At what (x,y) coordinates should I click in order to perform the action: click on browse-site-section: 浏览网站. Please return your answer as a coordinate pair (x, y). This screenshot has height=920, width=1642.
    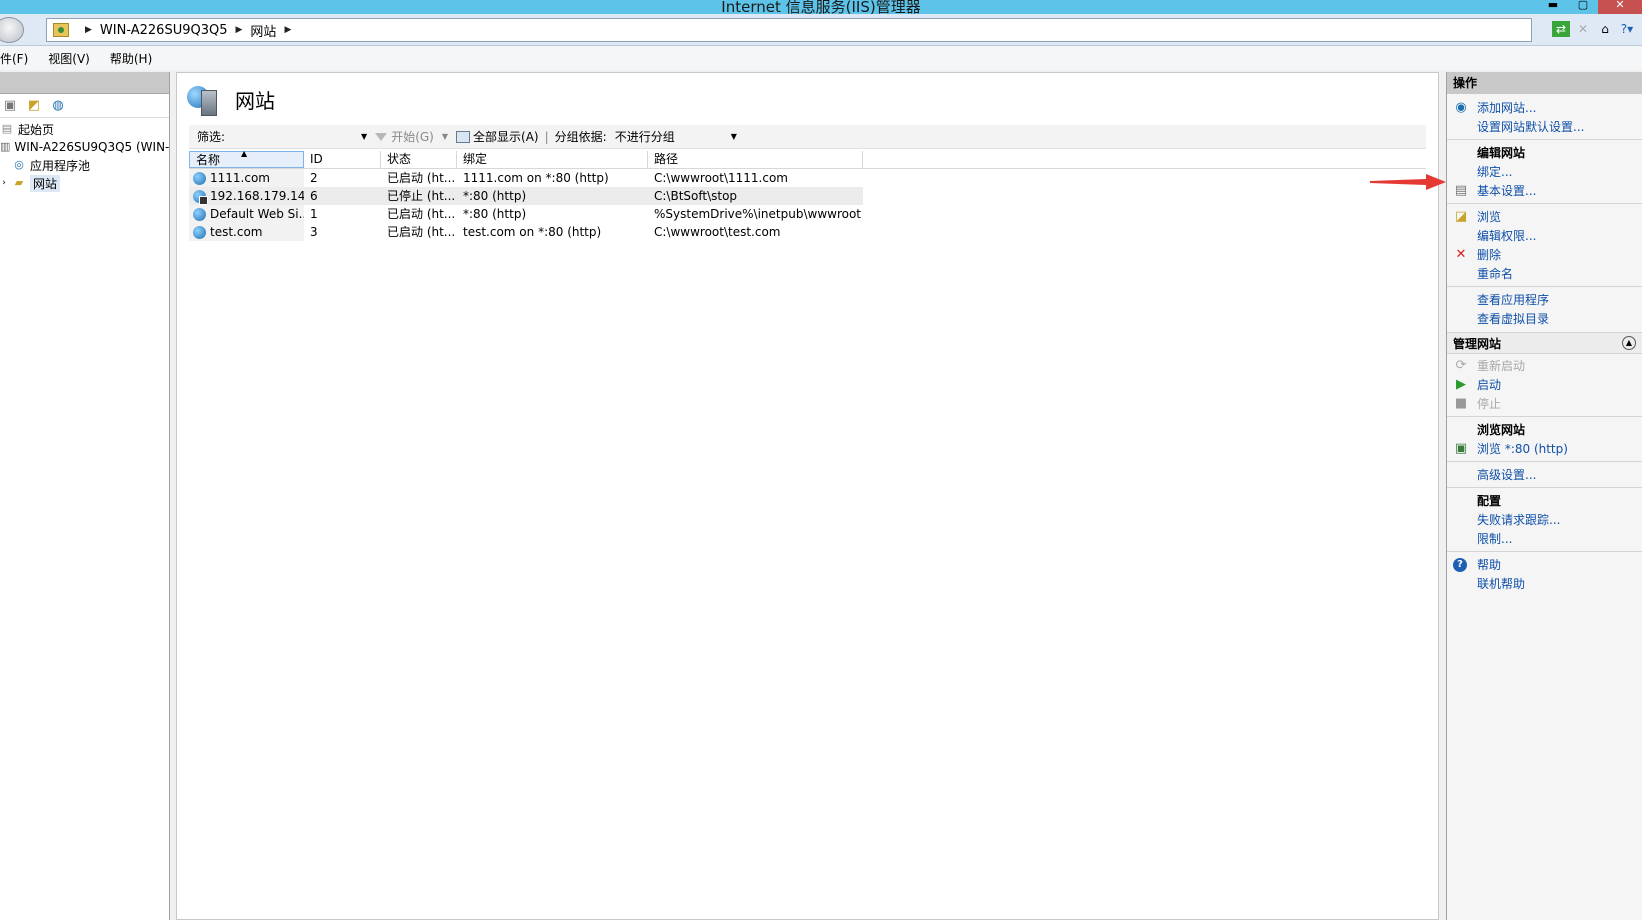
    Looking at the image, I should click on (1501, 430).